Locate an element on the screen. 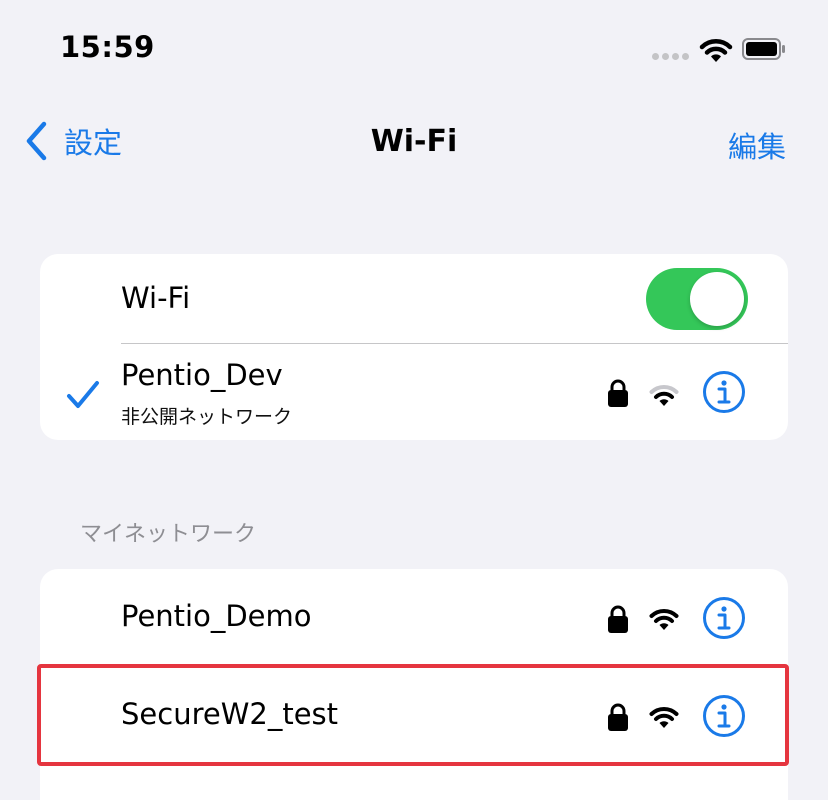 Image resolution: width=828 pixels, height=800 pixels. page-title: Wi-Fi is located at coordinates (414, 141).